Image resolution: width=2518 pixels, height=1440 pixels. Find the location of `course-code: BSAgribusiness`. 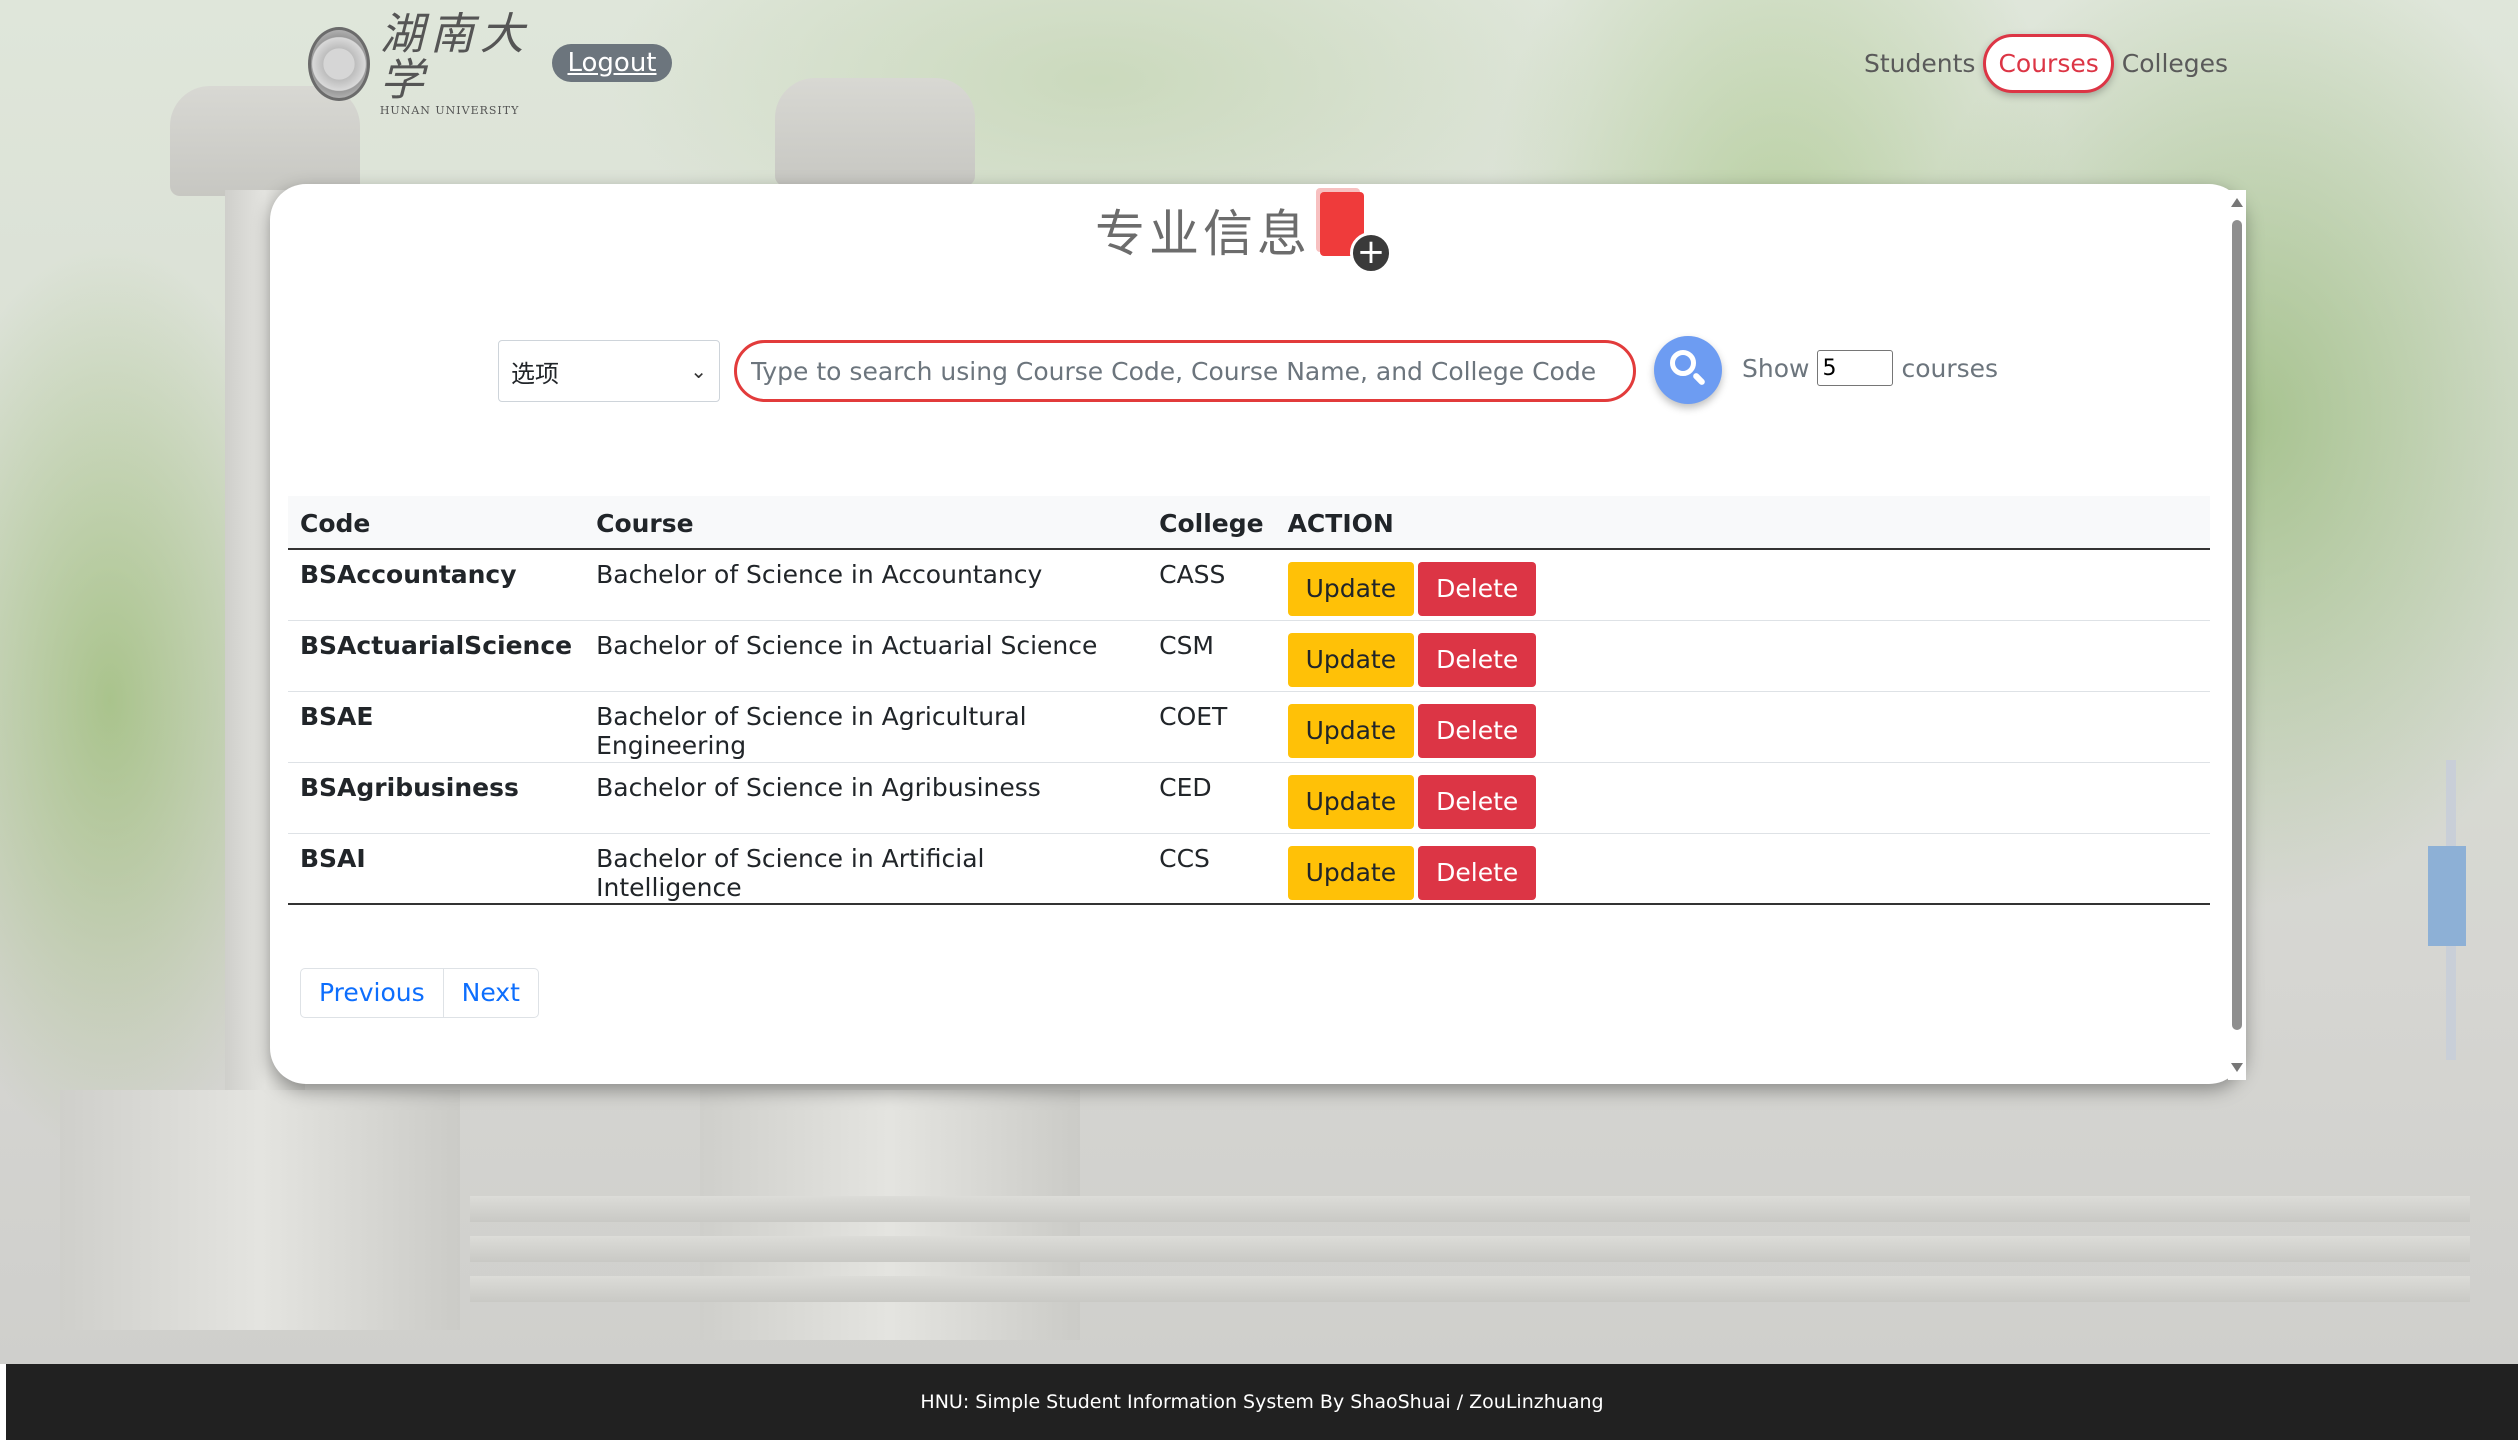

course-code: BSAgribusiness is located at coordinates (436, 798).